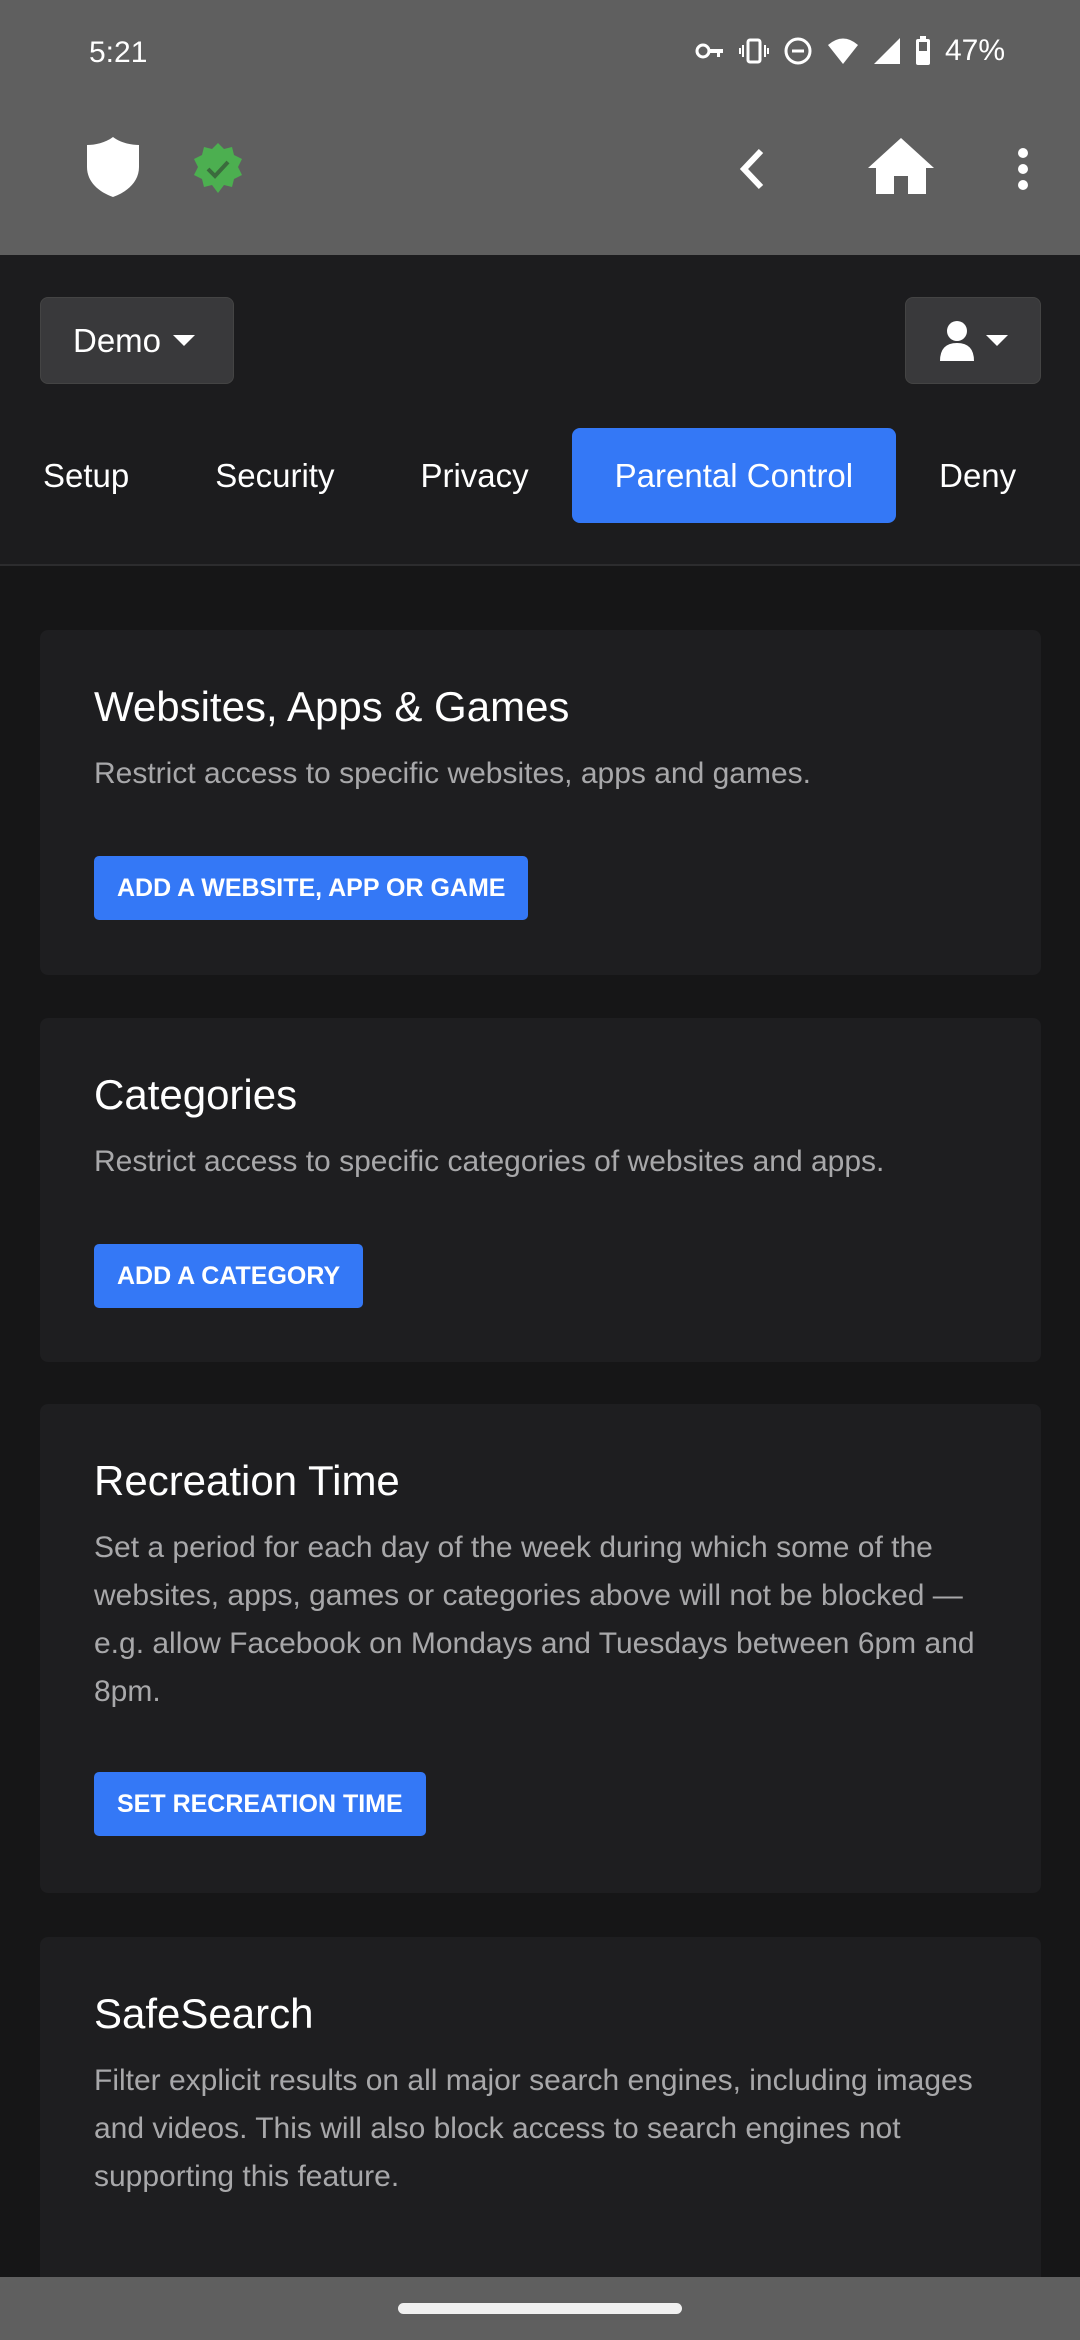  What do you see at coordinates (922, 50) in the screenshot?
I see `battery-icon` at bounding box center [922, 50].